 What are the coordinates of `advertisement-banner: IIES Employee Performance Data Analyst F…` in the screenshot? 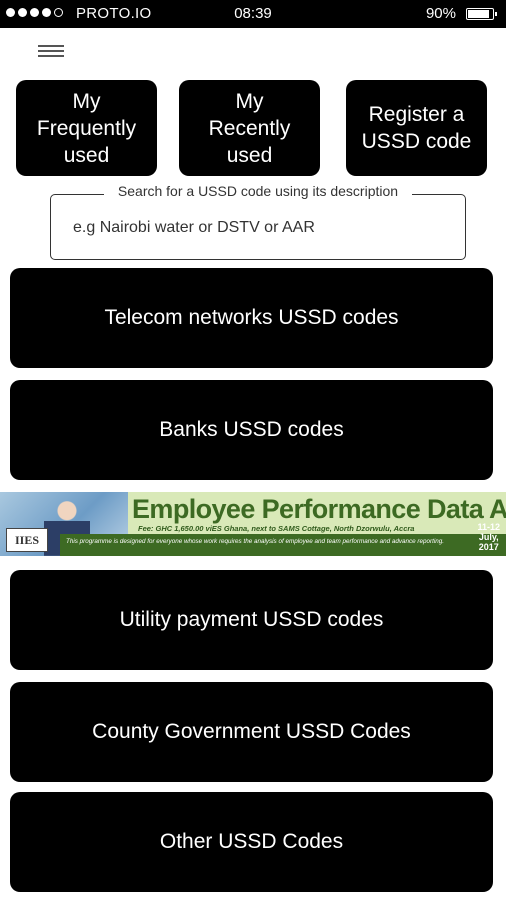 It's located at (253, 524).